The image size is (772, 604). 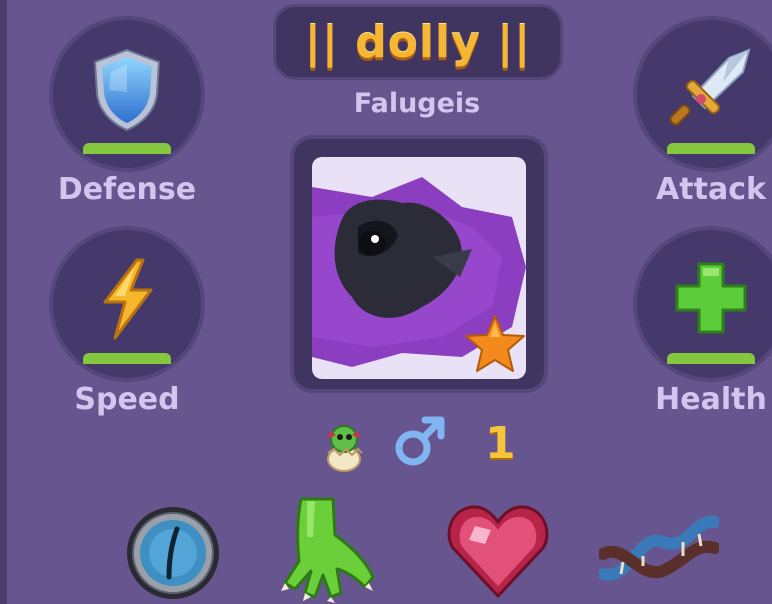 What do you see at coordinates (344, 443) in the screenshot?
I see `hatchling-egg-icon` at bounding box center [344, 443].